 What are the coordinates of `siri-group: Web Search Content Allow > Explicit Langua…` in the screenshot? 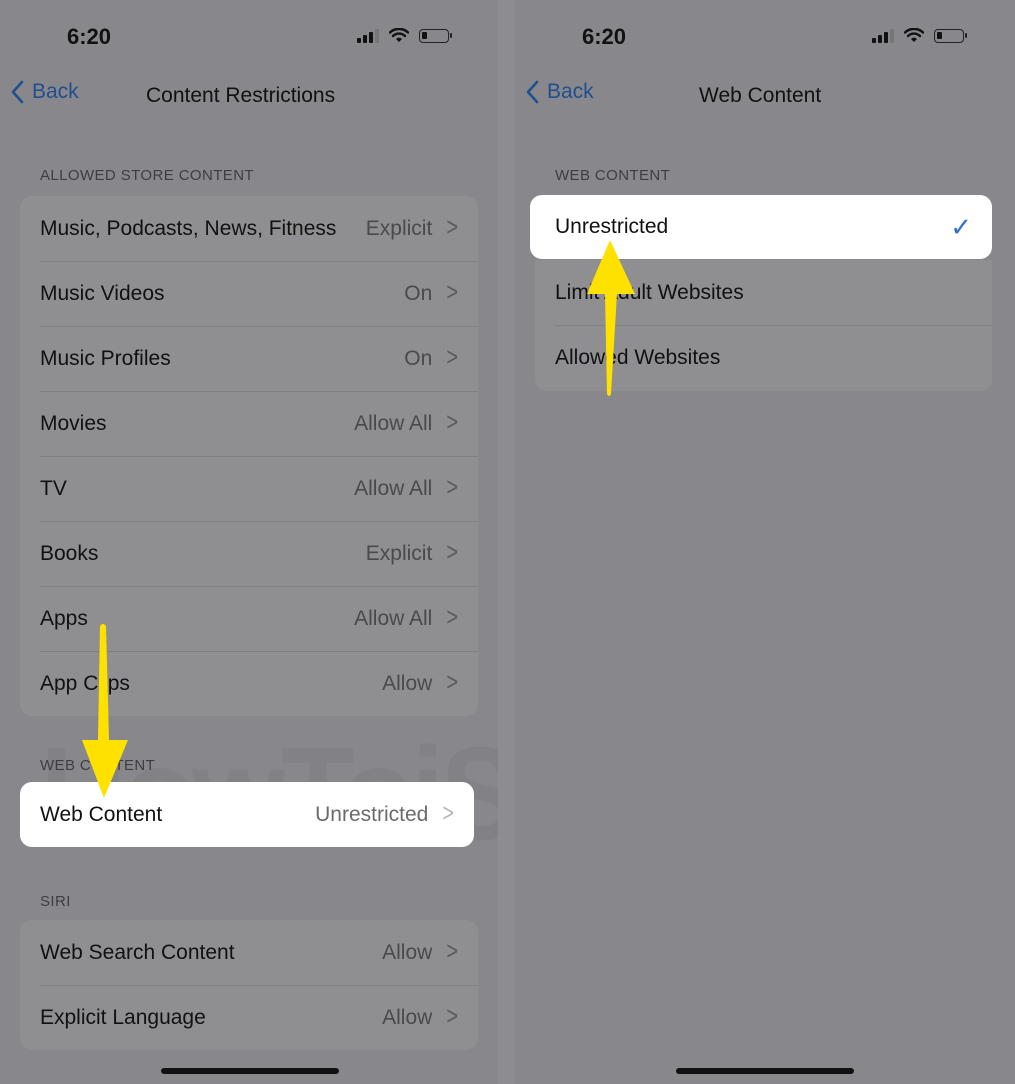 It's located at (249, 985).